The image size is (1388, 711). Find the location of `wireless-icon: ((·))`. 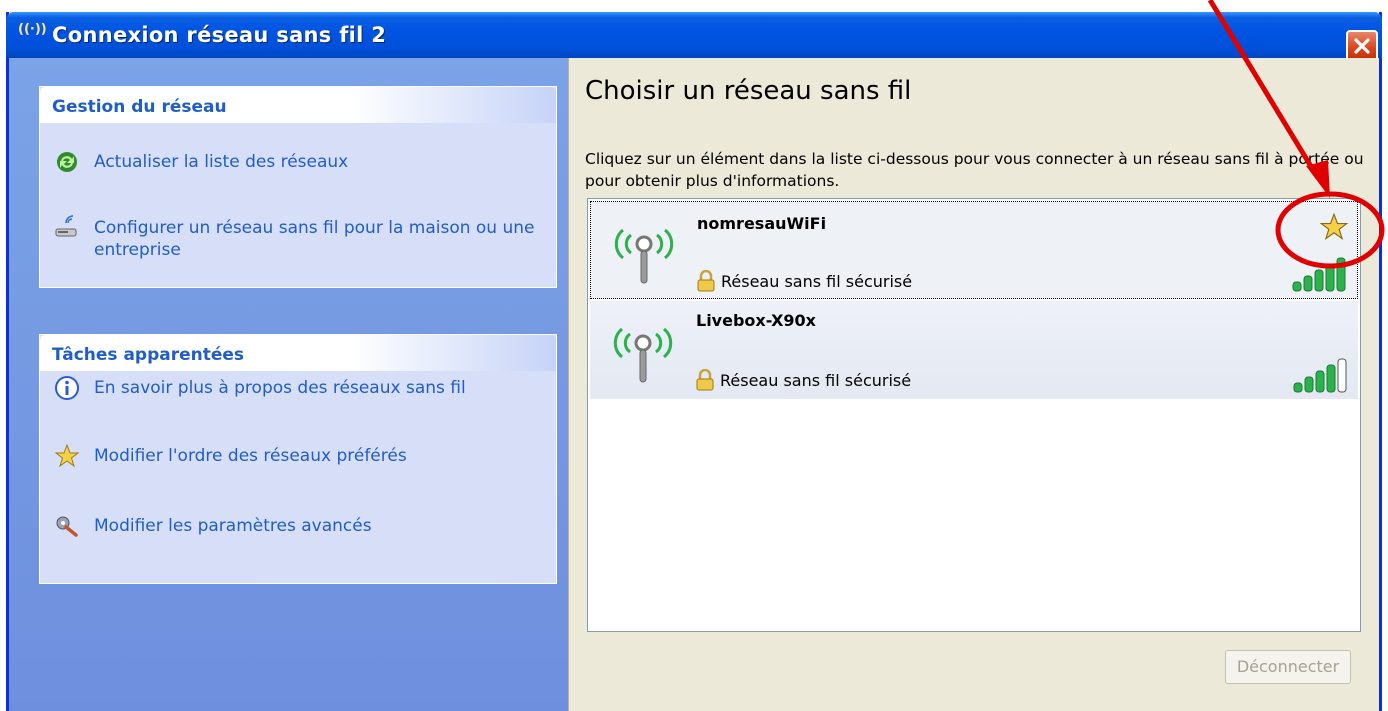

wireless-icon: ((·)) is located at coordinates (32, 29).